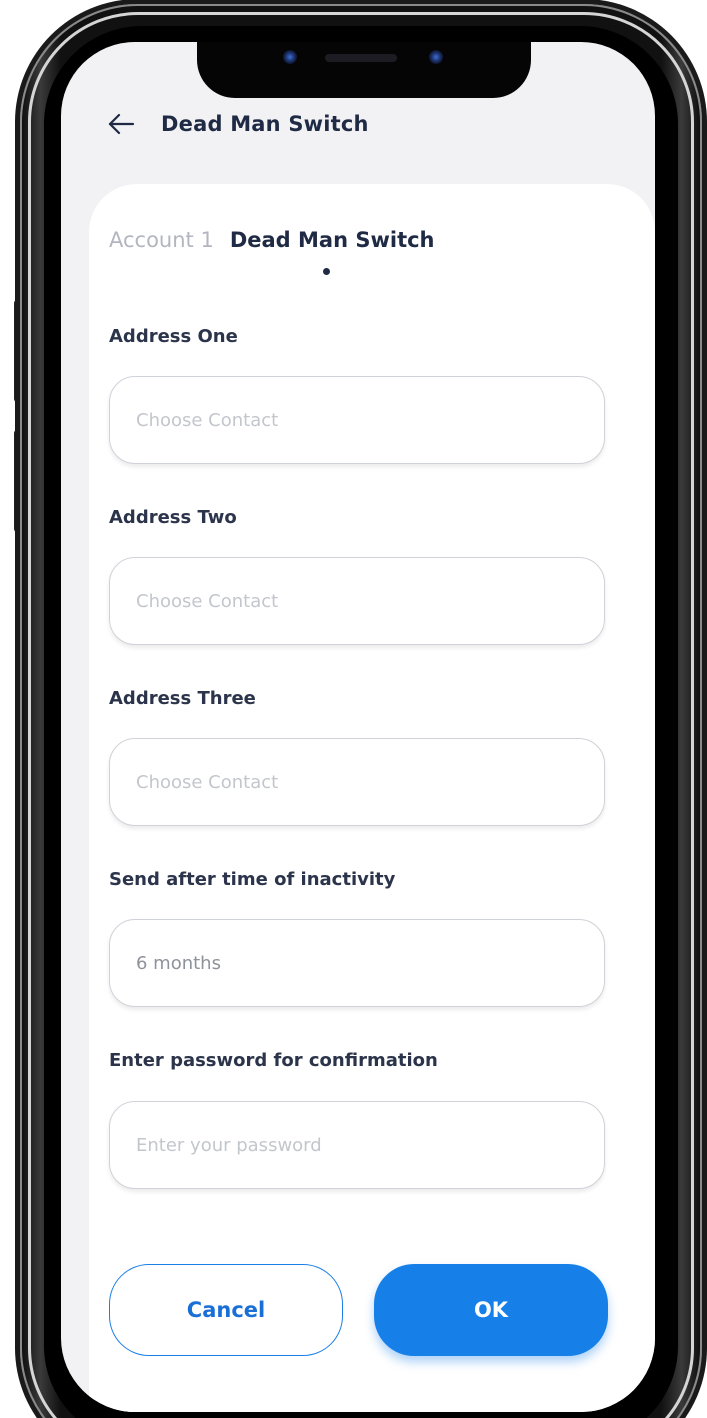  I want to click on front-camera-icon, so click(290, 57).